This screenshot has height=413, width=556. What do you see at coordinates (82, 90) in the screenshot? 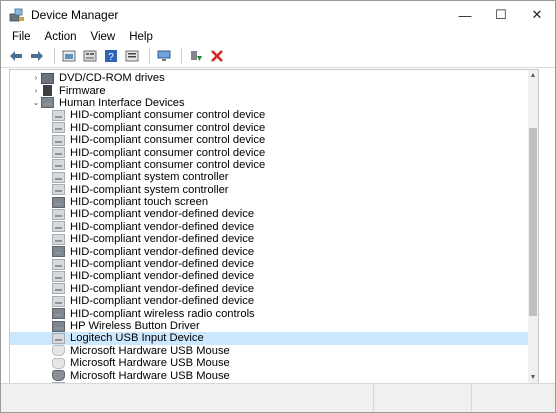
I see `category-label: Firmware` at bounding box center [82, 90].